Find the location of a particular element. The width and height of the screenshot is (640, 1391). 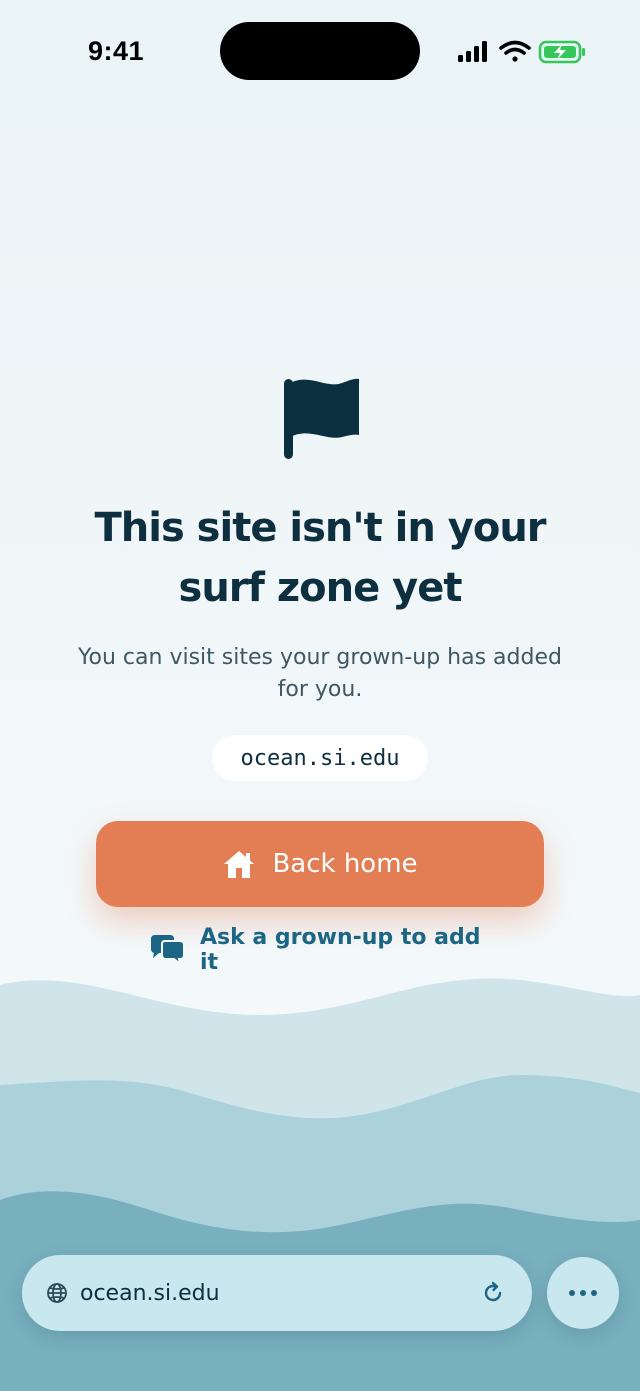

flag-icon is located at coordinates (321, 418).